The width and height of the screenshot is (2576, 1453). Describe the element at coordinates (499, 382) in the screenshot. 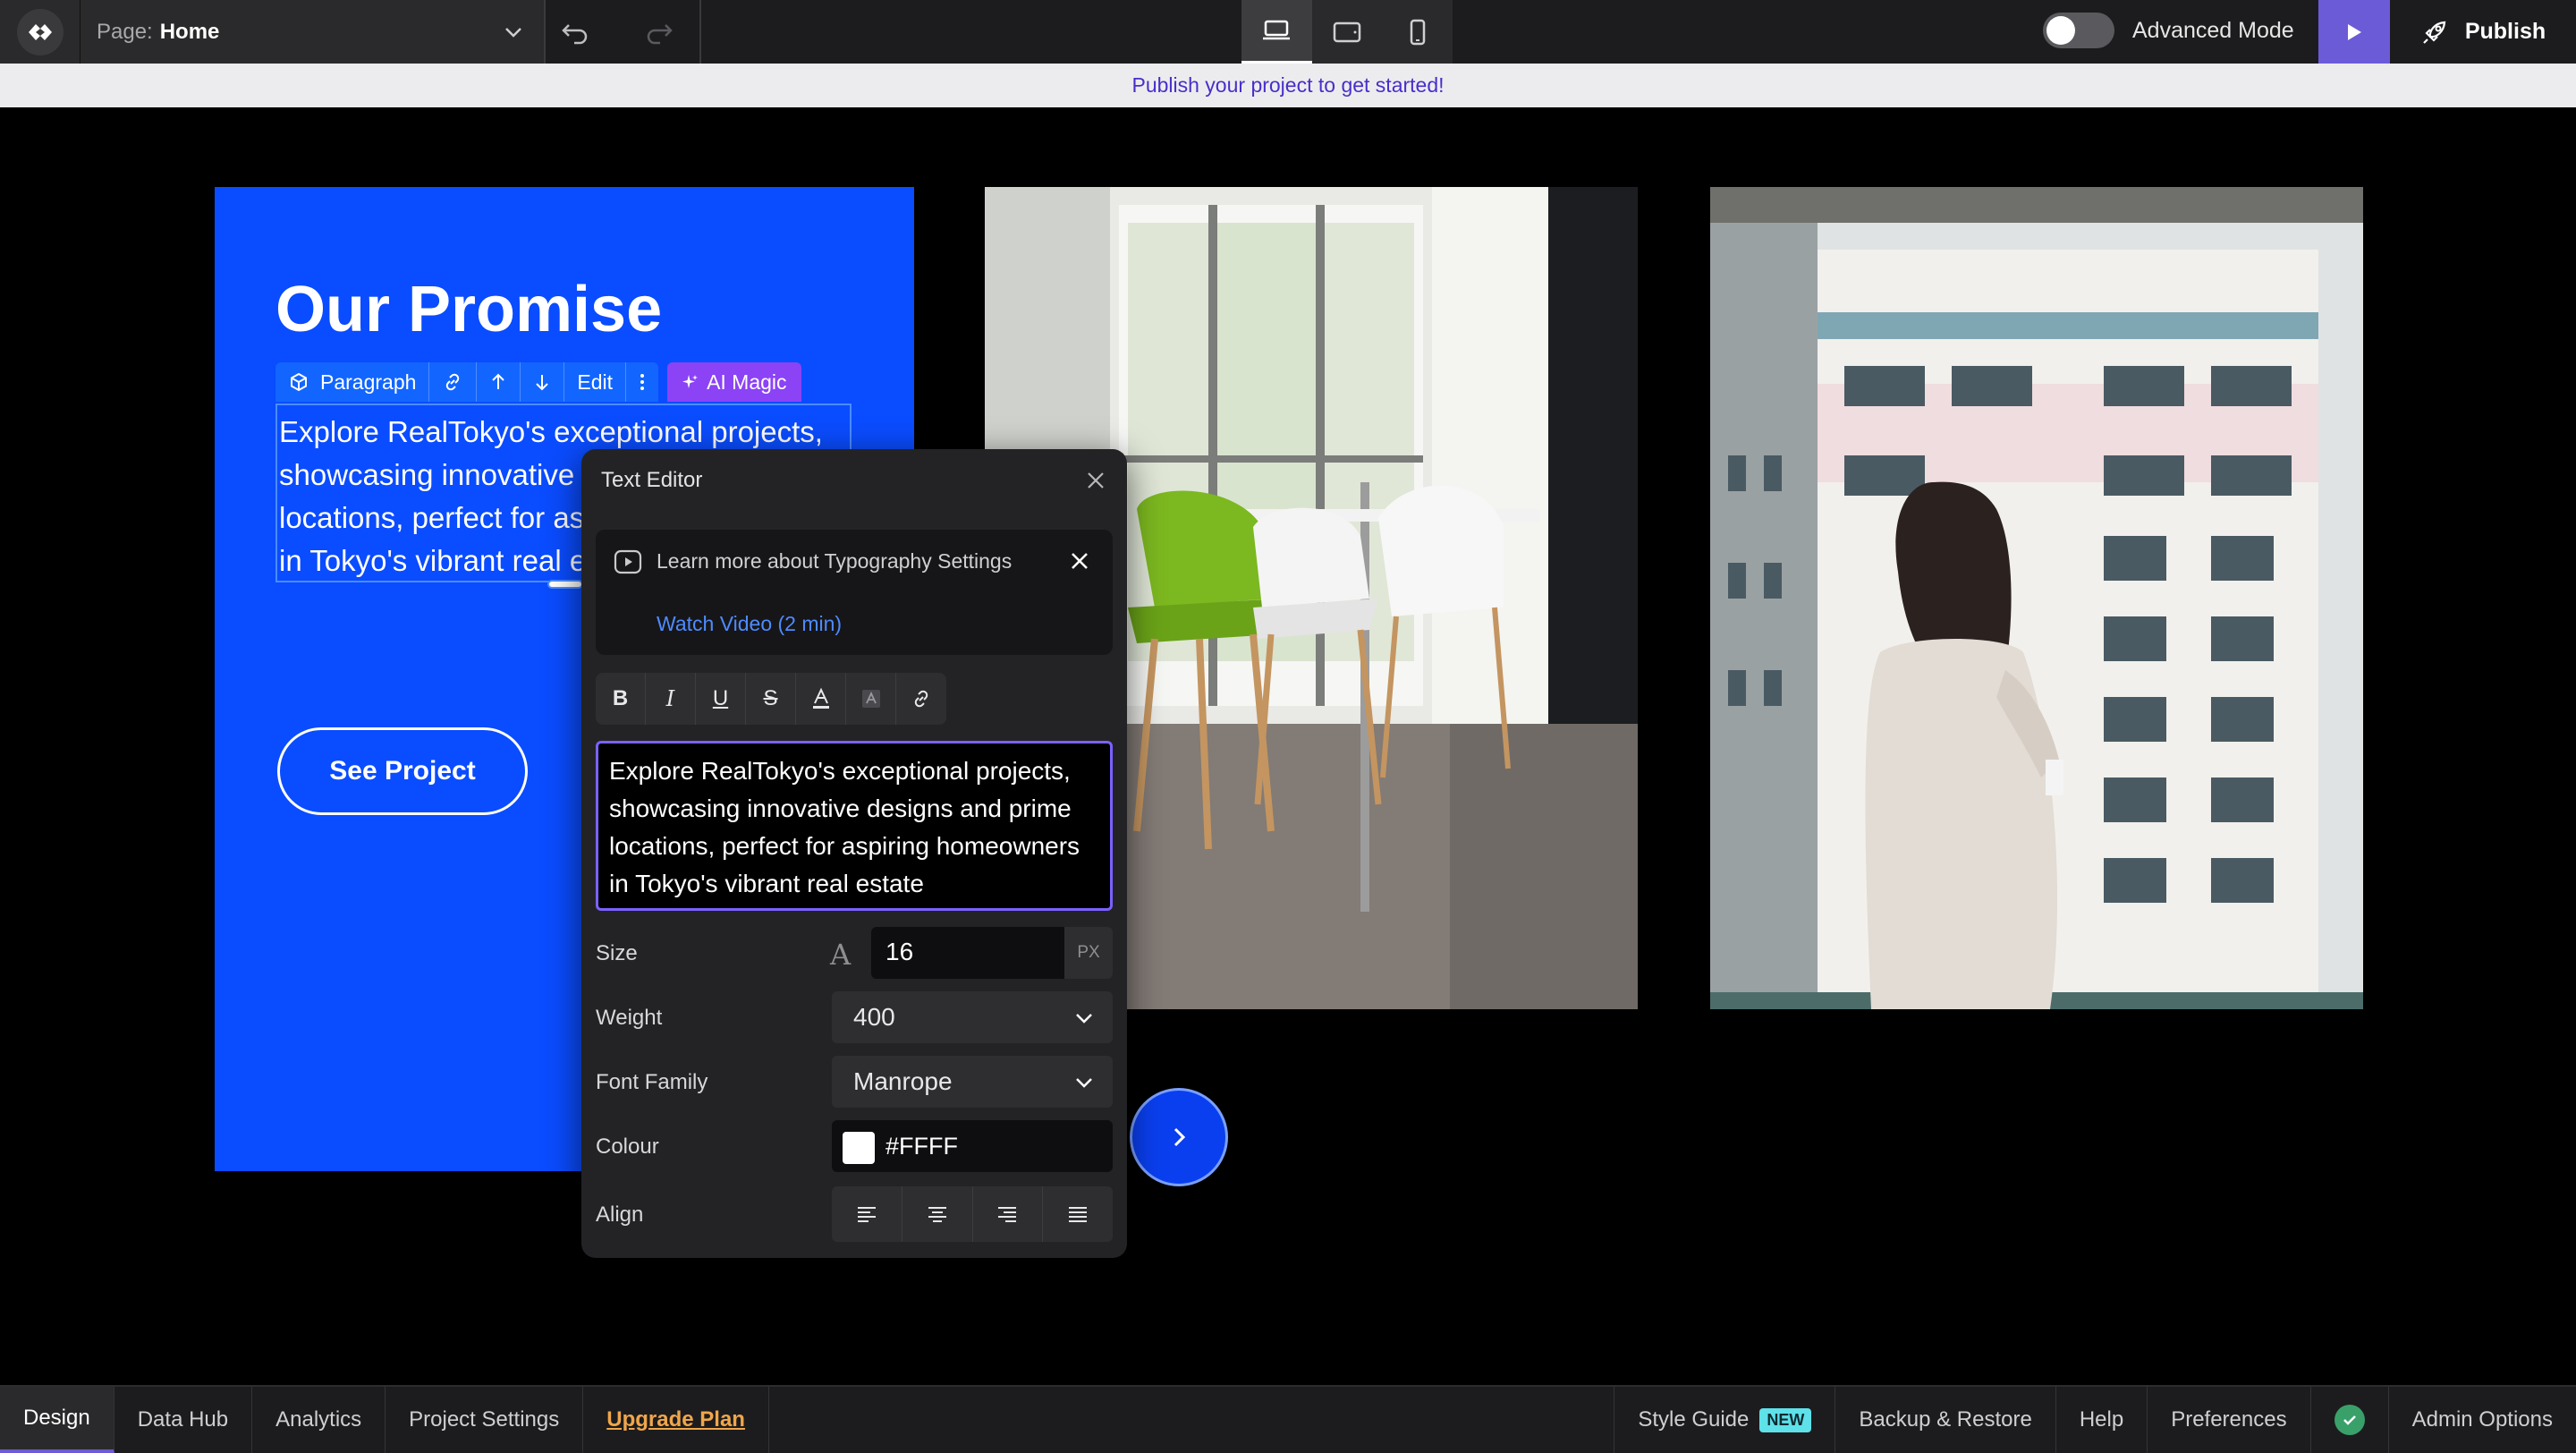

I see `move-up-button` at that location.